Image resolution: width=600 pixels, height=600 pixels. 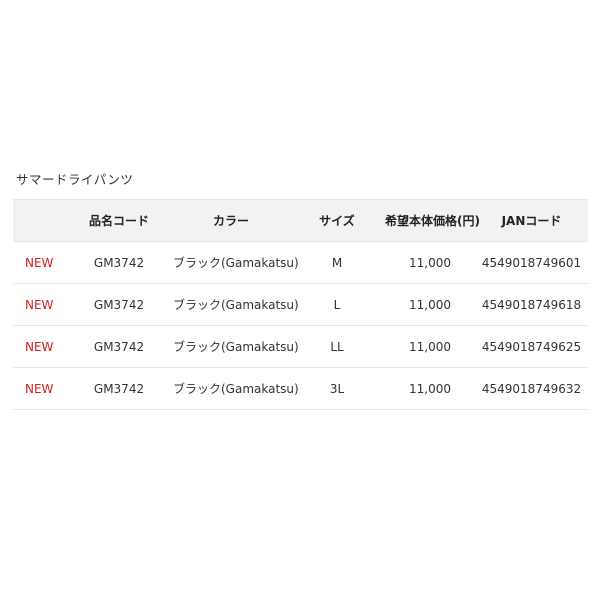 I want to click on table-header-row: 品名コード カラー サイズ 希望本体価格(円) JANコード, so click(x=300, y=220).